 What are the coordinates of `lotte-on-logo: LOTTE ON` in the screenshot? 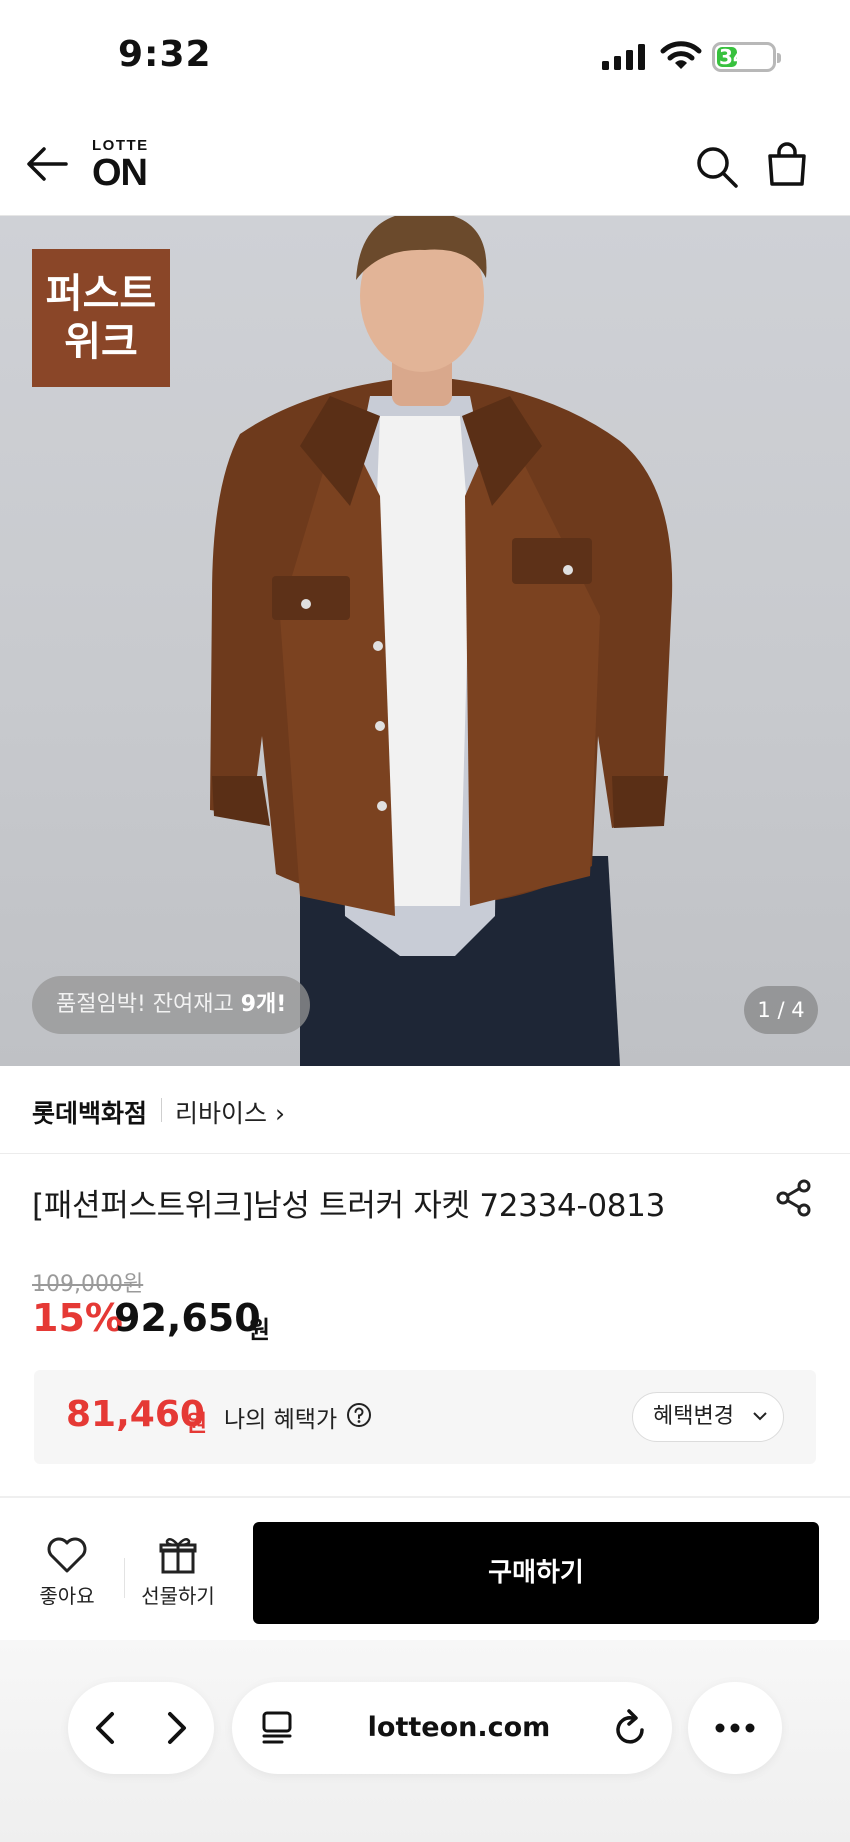 It's located at (120, 165).